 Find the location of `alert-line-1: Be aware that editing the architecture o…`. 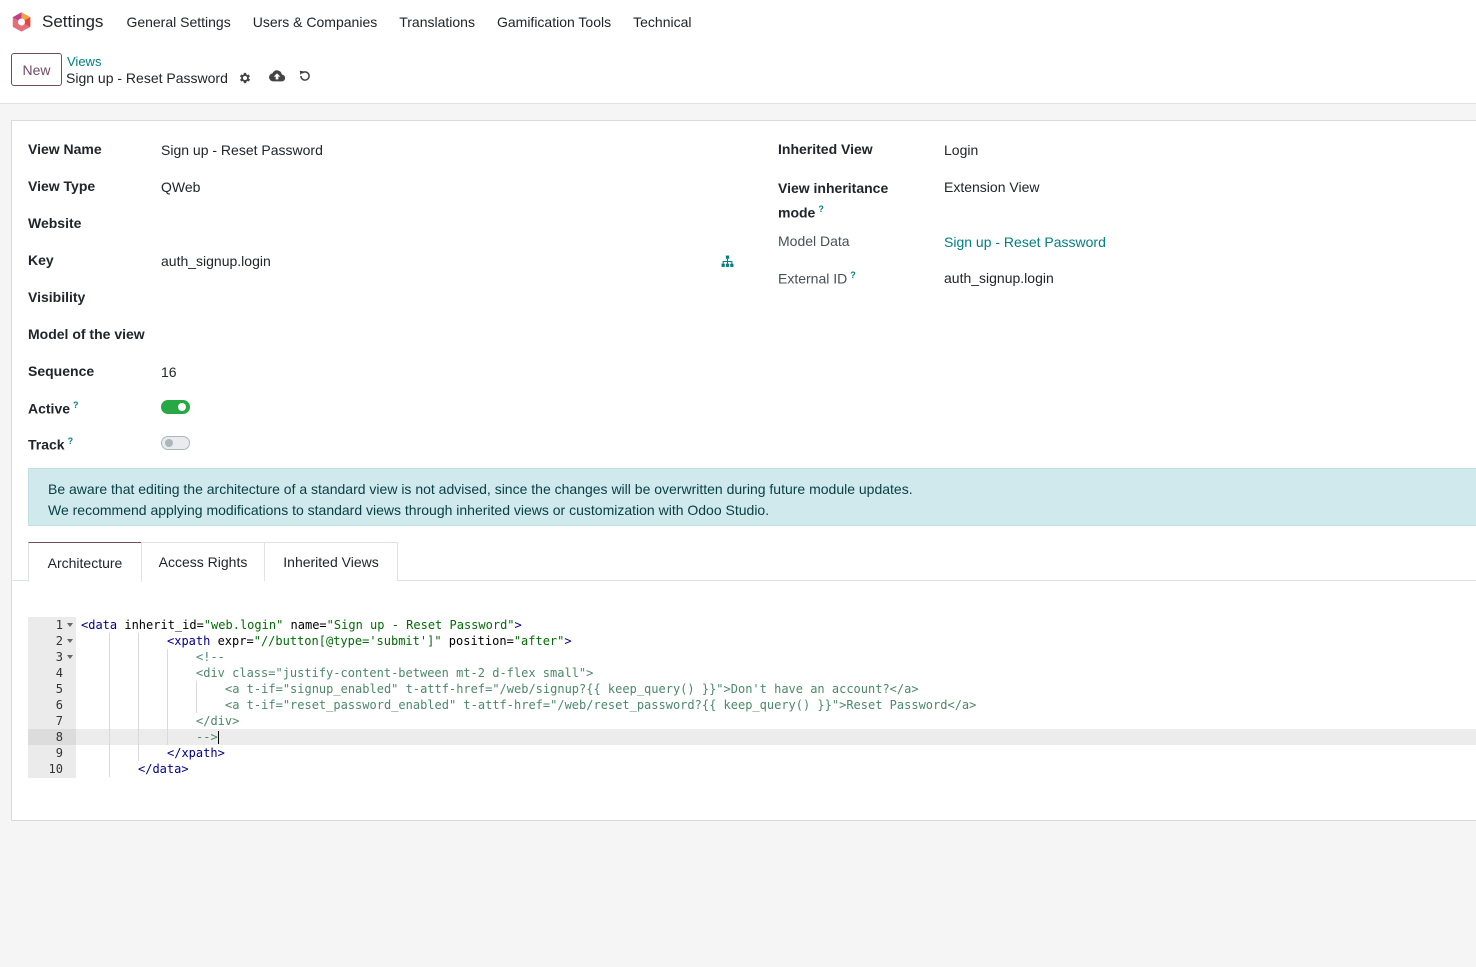

alert-line-1: Be aware that editing the architecture o… is located at coordinates (480, 489).